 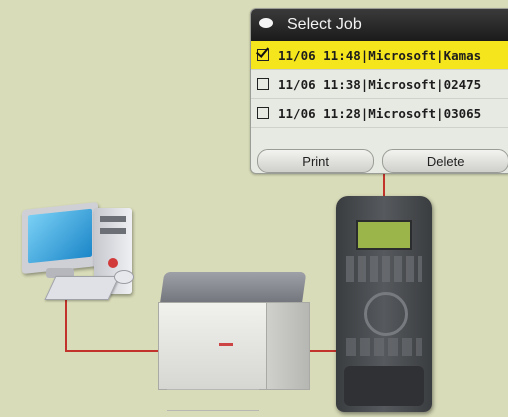 I want to click on job-row: 11/06 11:48|Microsoft|Kamas, so click(x=379, y=55).